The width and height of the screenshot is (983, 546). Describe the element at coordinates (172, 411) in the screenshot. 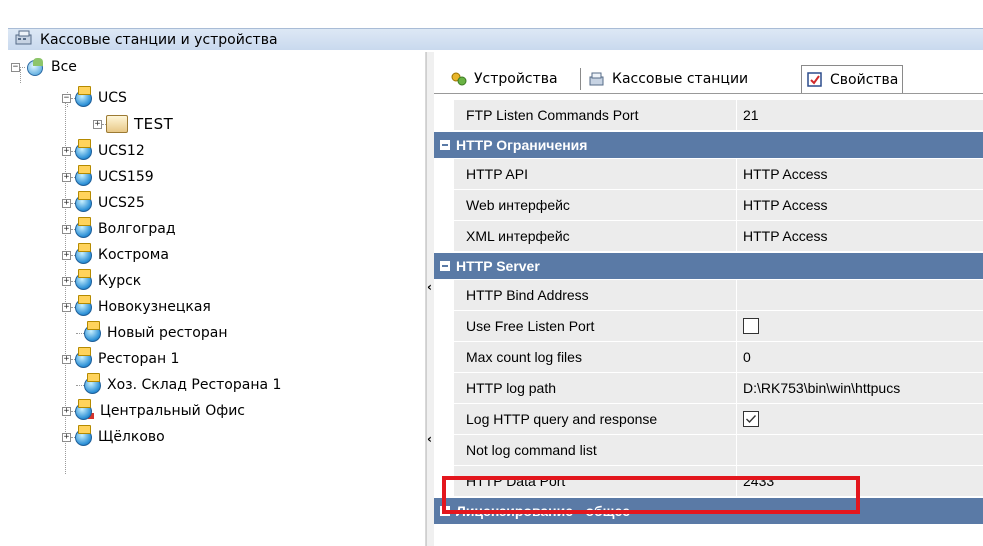

I see `tree-node-label: Центральный Офис` at that location.